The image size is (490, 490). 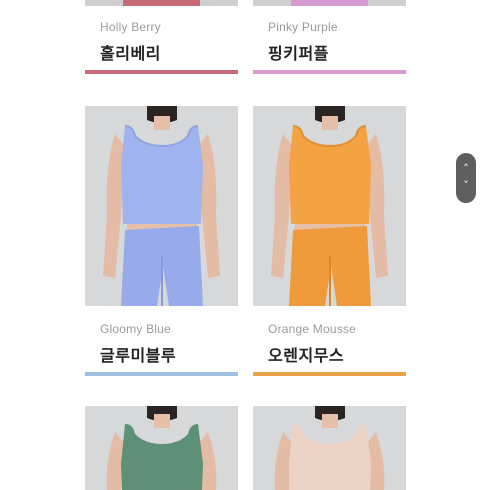 What do you see at coordinates (329, 40) in the screenshot?
I see `product-card-pinky-purple: Pinky Purple 핑키퍼플` at bounding box center [329, 40].